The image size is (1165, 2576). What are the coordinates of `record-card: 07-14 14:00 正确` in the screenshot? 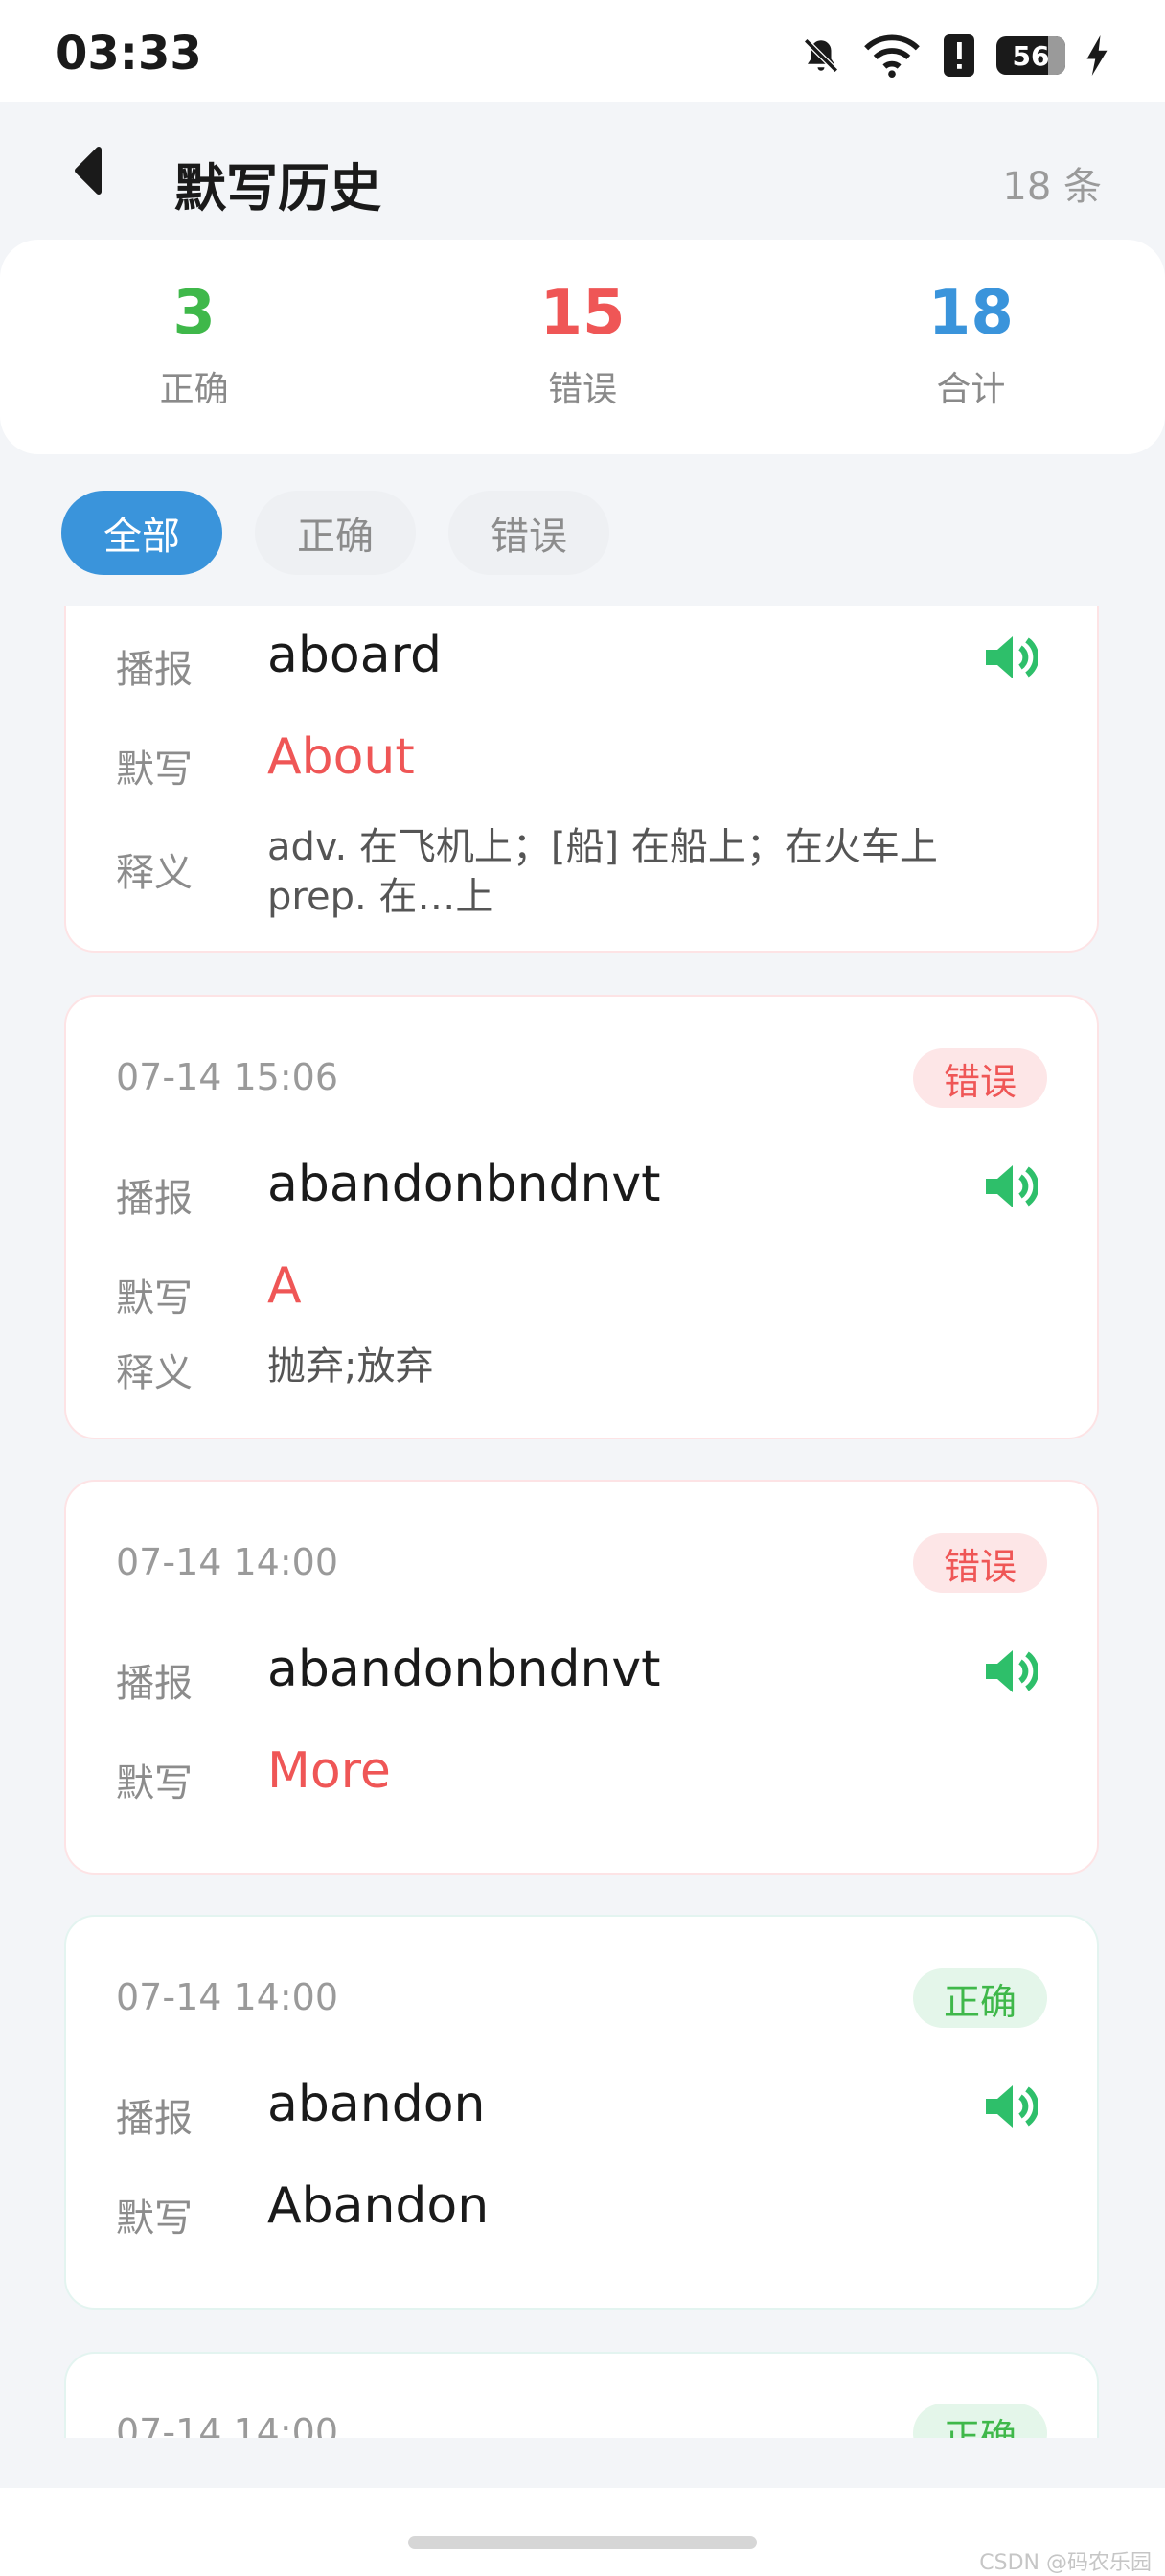 It's located at (581, 2395).